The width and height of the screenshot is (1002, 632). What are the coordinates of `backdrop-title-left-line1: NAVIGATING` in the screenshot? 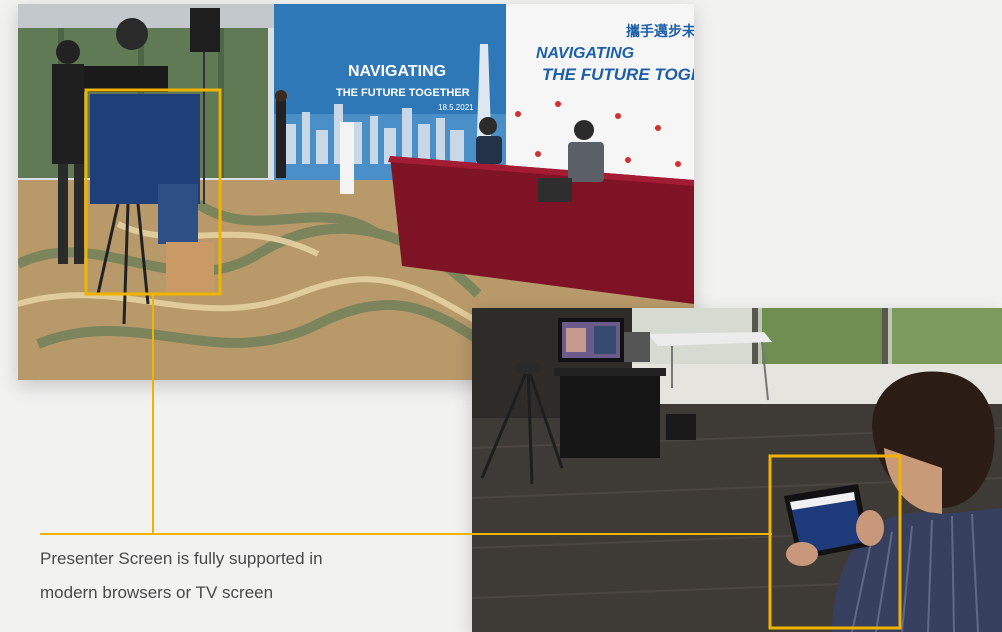 It's located at (397, 71).